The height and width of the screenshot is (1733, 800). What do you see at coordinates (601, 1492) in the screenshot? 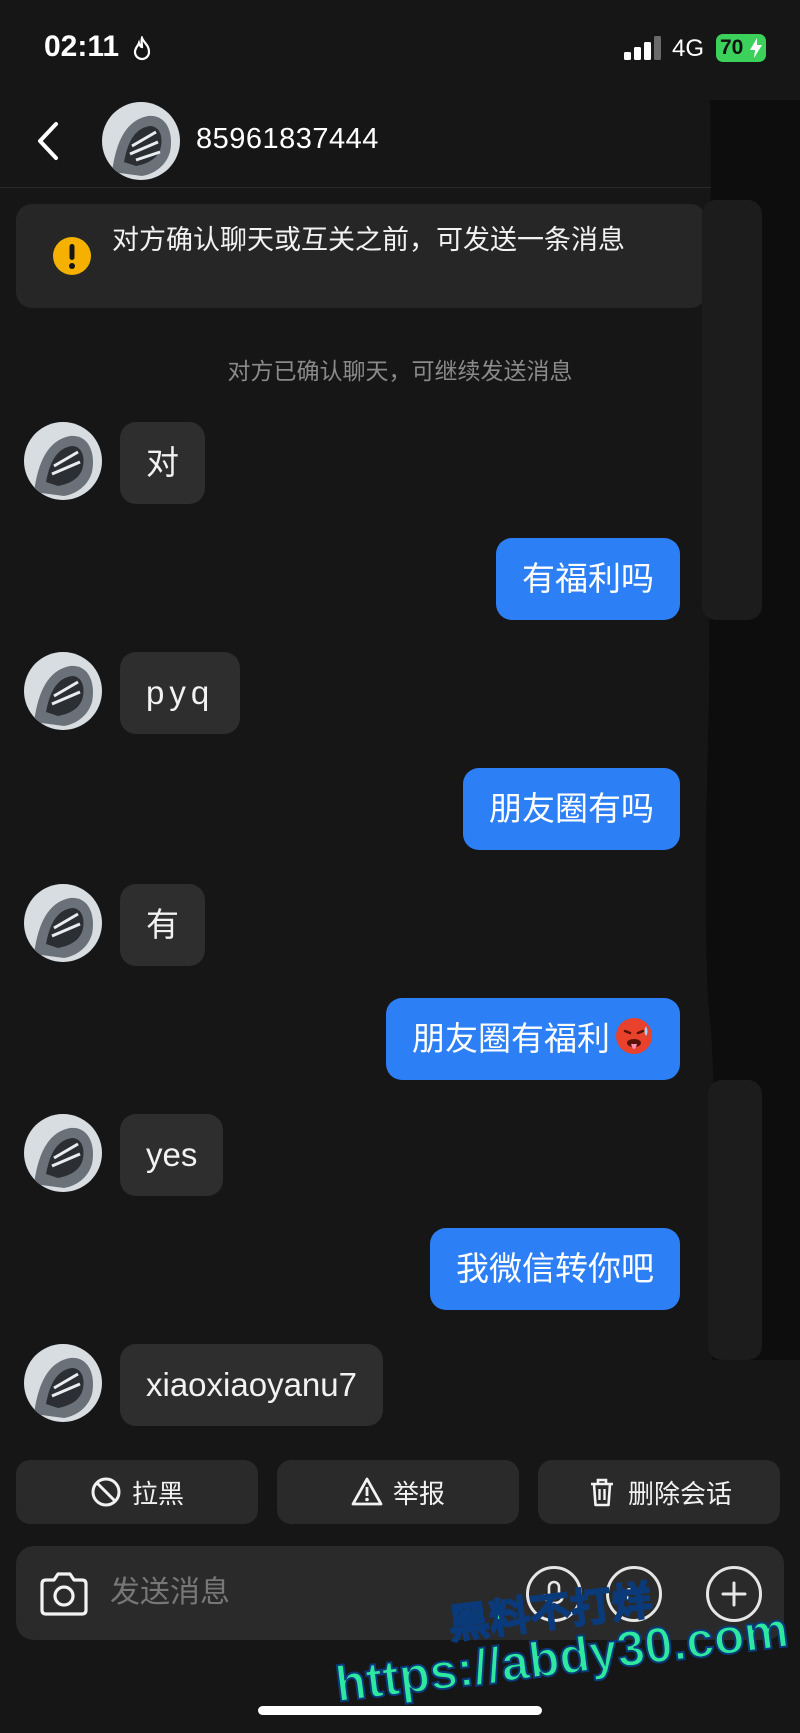
I see `trash-icon` at bounding box center [601, 1492].